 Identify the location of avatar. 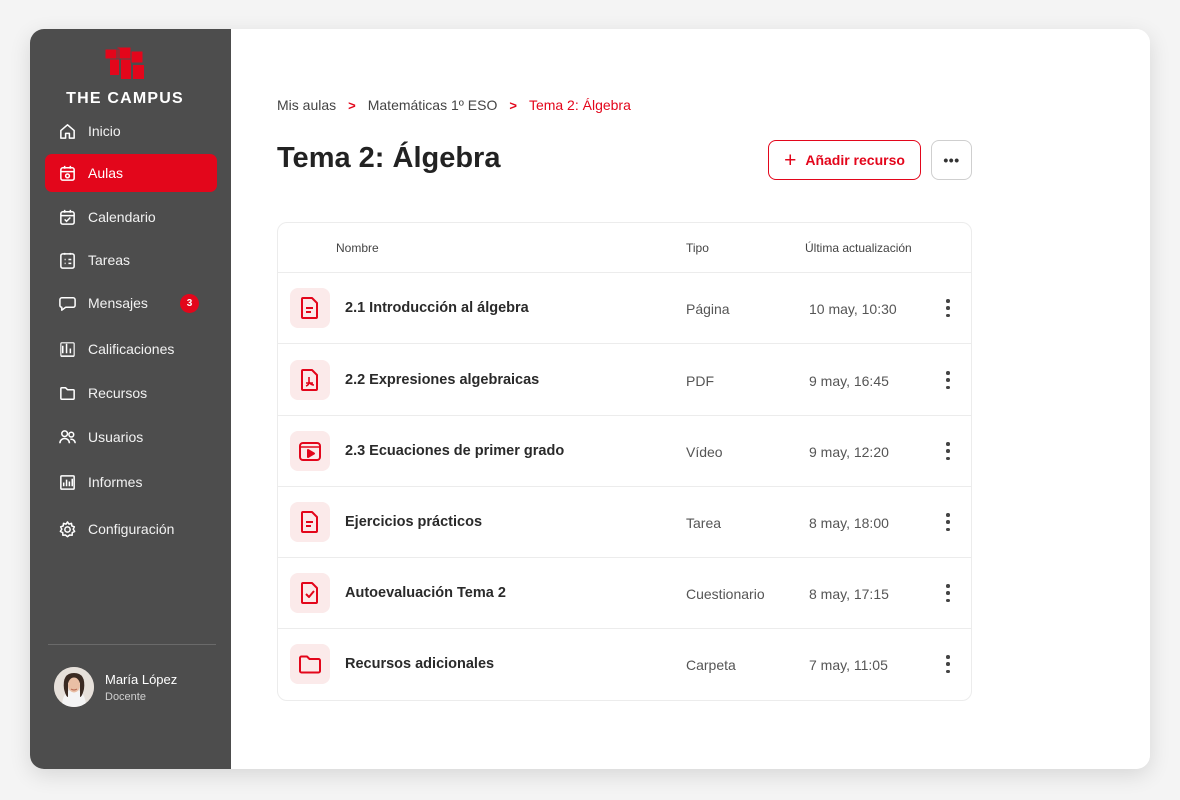
(74, 687).